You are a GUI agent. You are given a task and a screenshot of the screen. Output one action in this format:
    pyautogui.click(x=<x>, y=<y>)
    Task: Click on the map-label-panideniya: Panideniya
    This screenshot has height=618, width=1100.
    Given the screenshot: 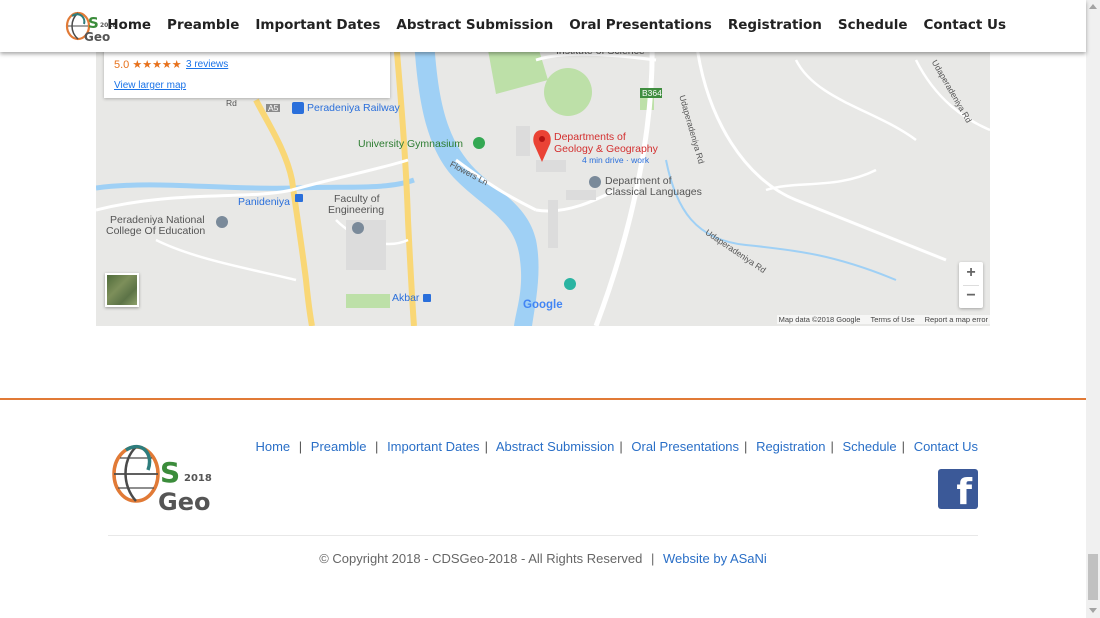 What is the action you would take?
    pyautogui.click(x=264, y=202)
    